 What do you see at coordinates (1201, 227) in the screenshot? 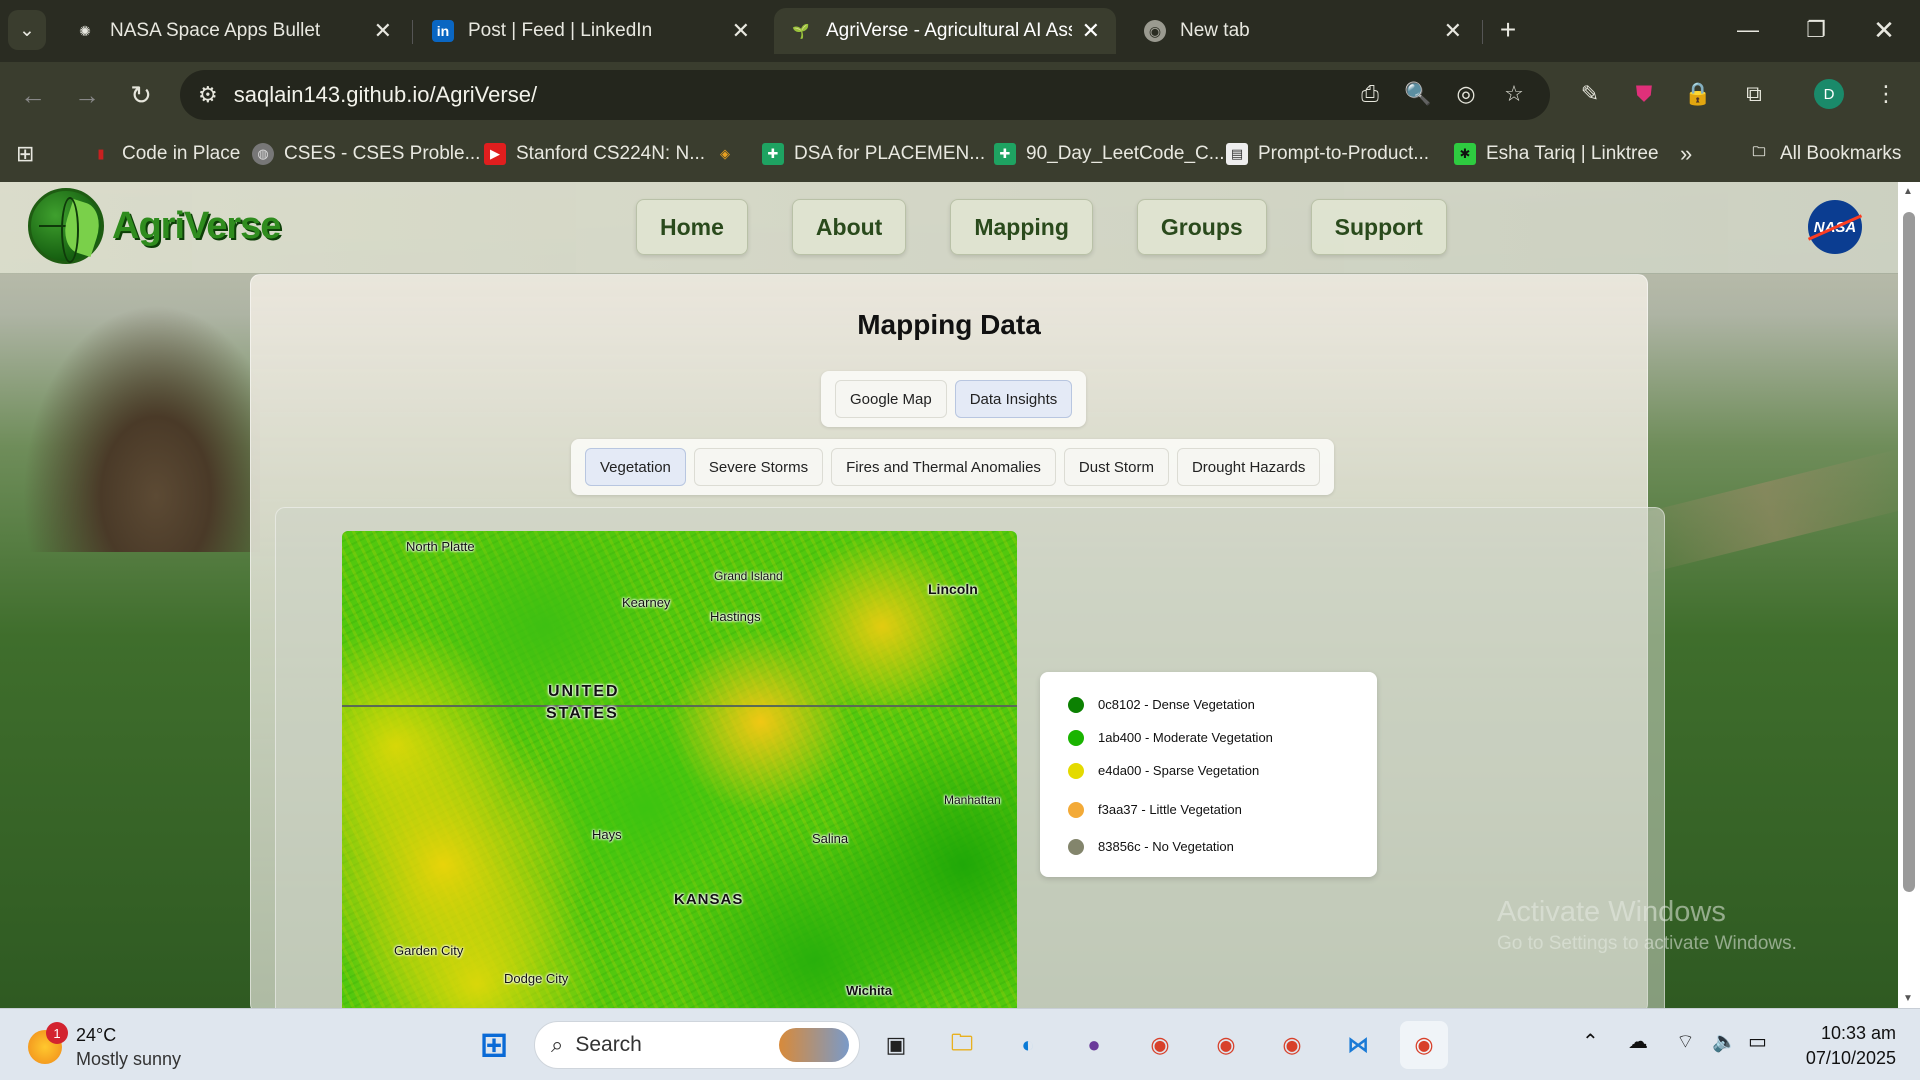
I see `nav-groups: Groups` at bounding box center [1201, 227].